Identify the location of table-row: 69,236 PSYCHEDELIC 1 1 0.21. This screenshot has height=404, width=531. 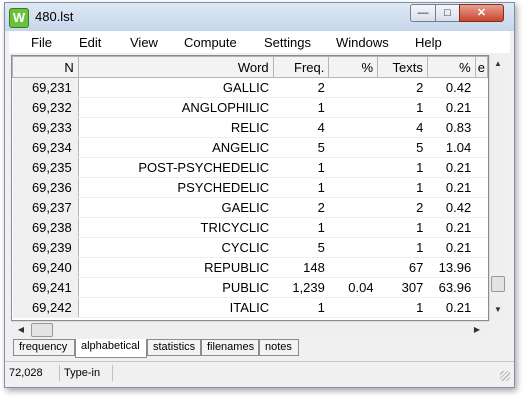
(250, 187).